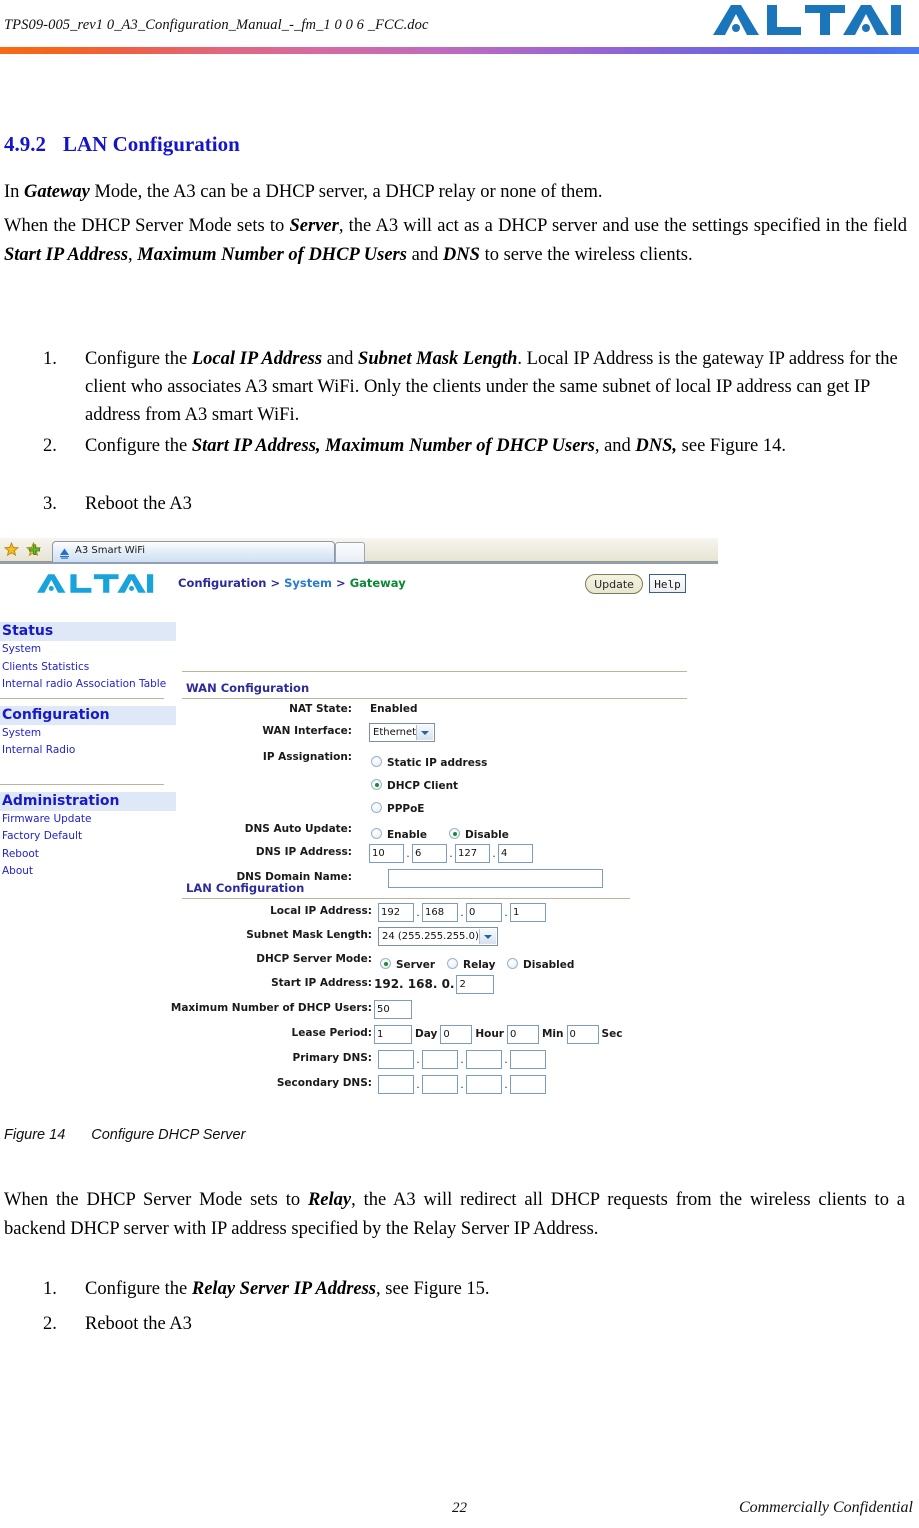 The image size is (919, 1528). What do you see at coordinates (667, 583) in the screenshot?
I see `help-button: Help` at bounding box center [667, 583].